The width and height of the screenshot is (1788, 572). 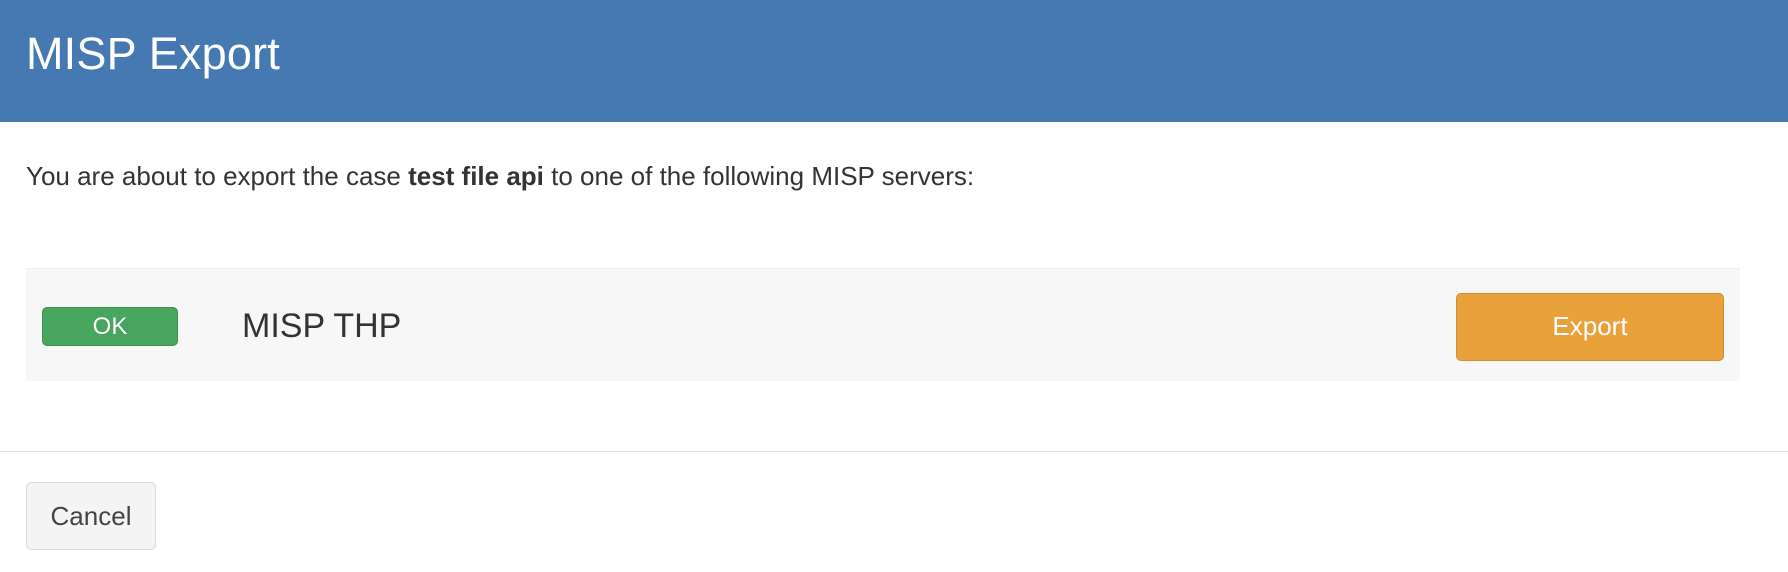 I want to click on cancel-button: Cancel, so click(x=91, y=516).